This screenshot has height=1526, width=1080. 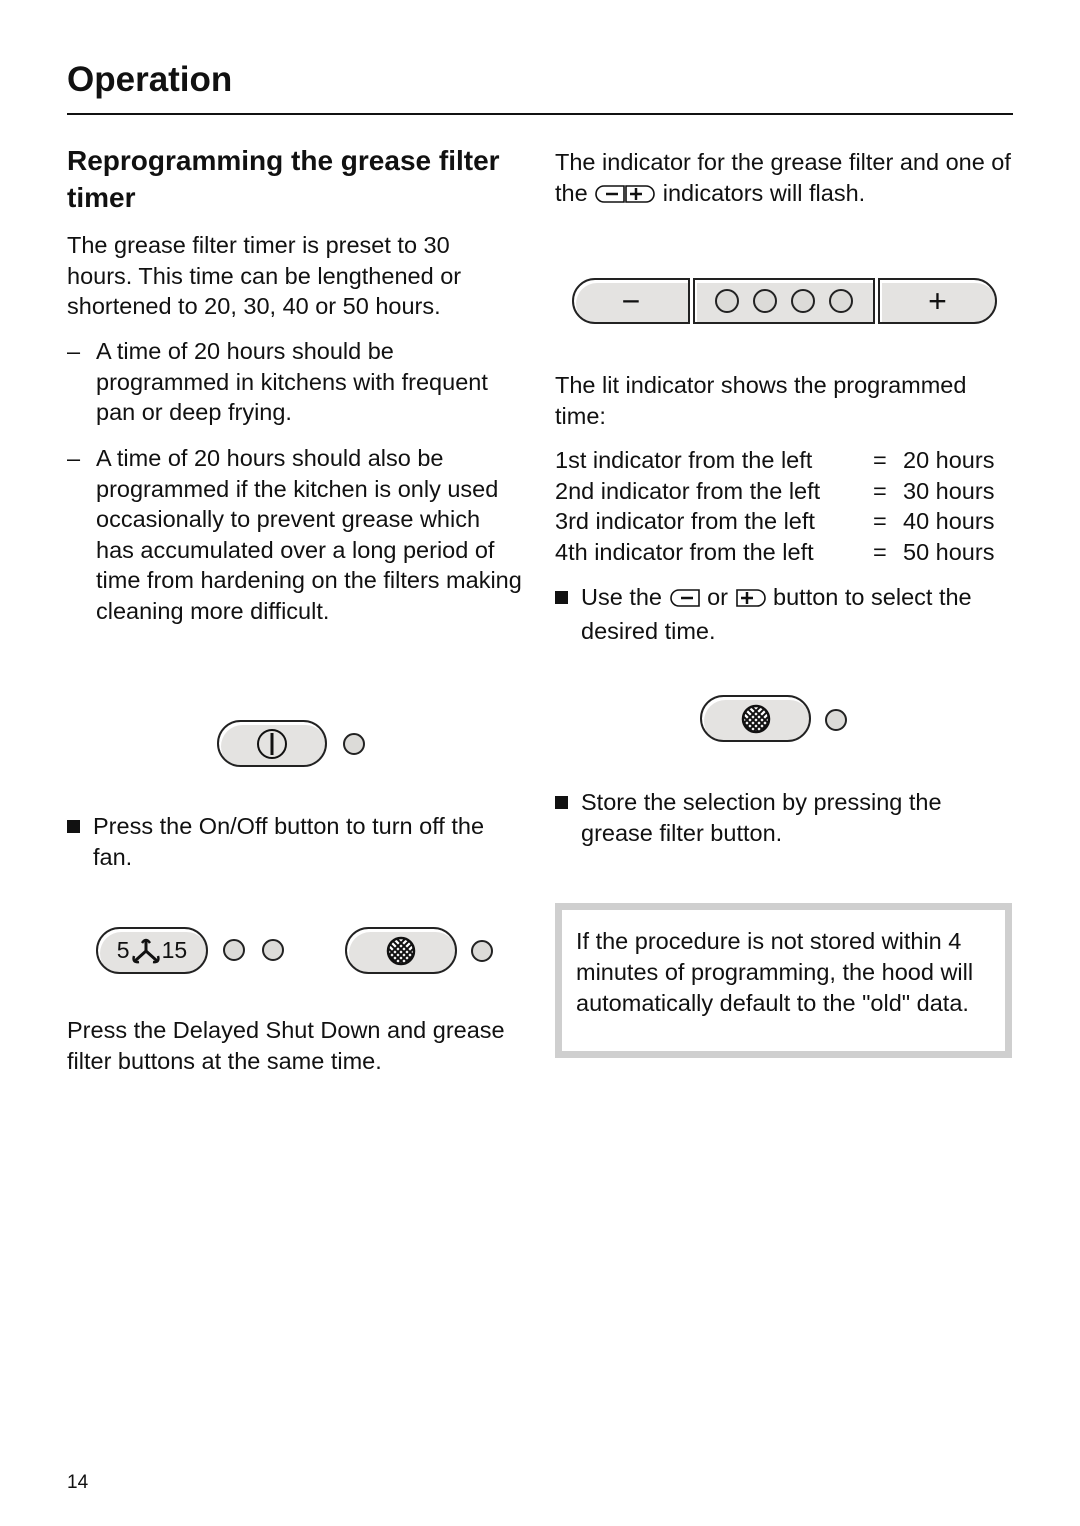 What do you see at coordinates (684, 552) in the screenshot?
I see `mapping-label: 4th indicator from the left` at bounding box center [684, 552].